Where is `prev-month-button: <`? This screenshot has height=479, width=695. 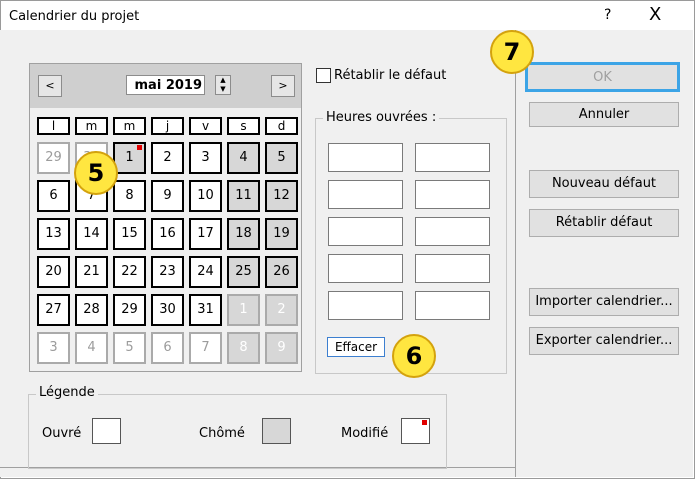 prev-month-button: < is located at coordinates (50, 86).